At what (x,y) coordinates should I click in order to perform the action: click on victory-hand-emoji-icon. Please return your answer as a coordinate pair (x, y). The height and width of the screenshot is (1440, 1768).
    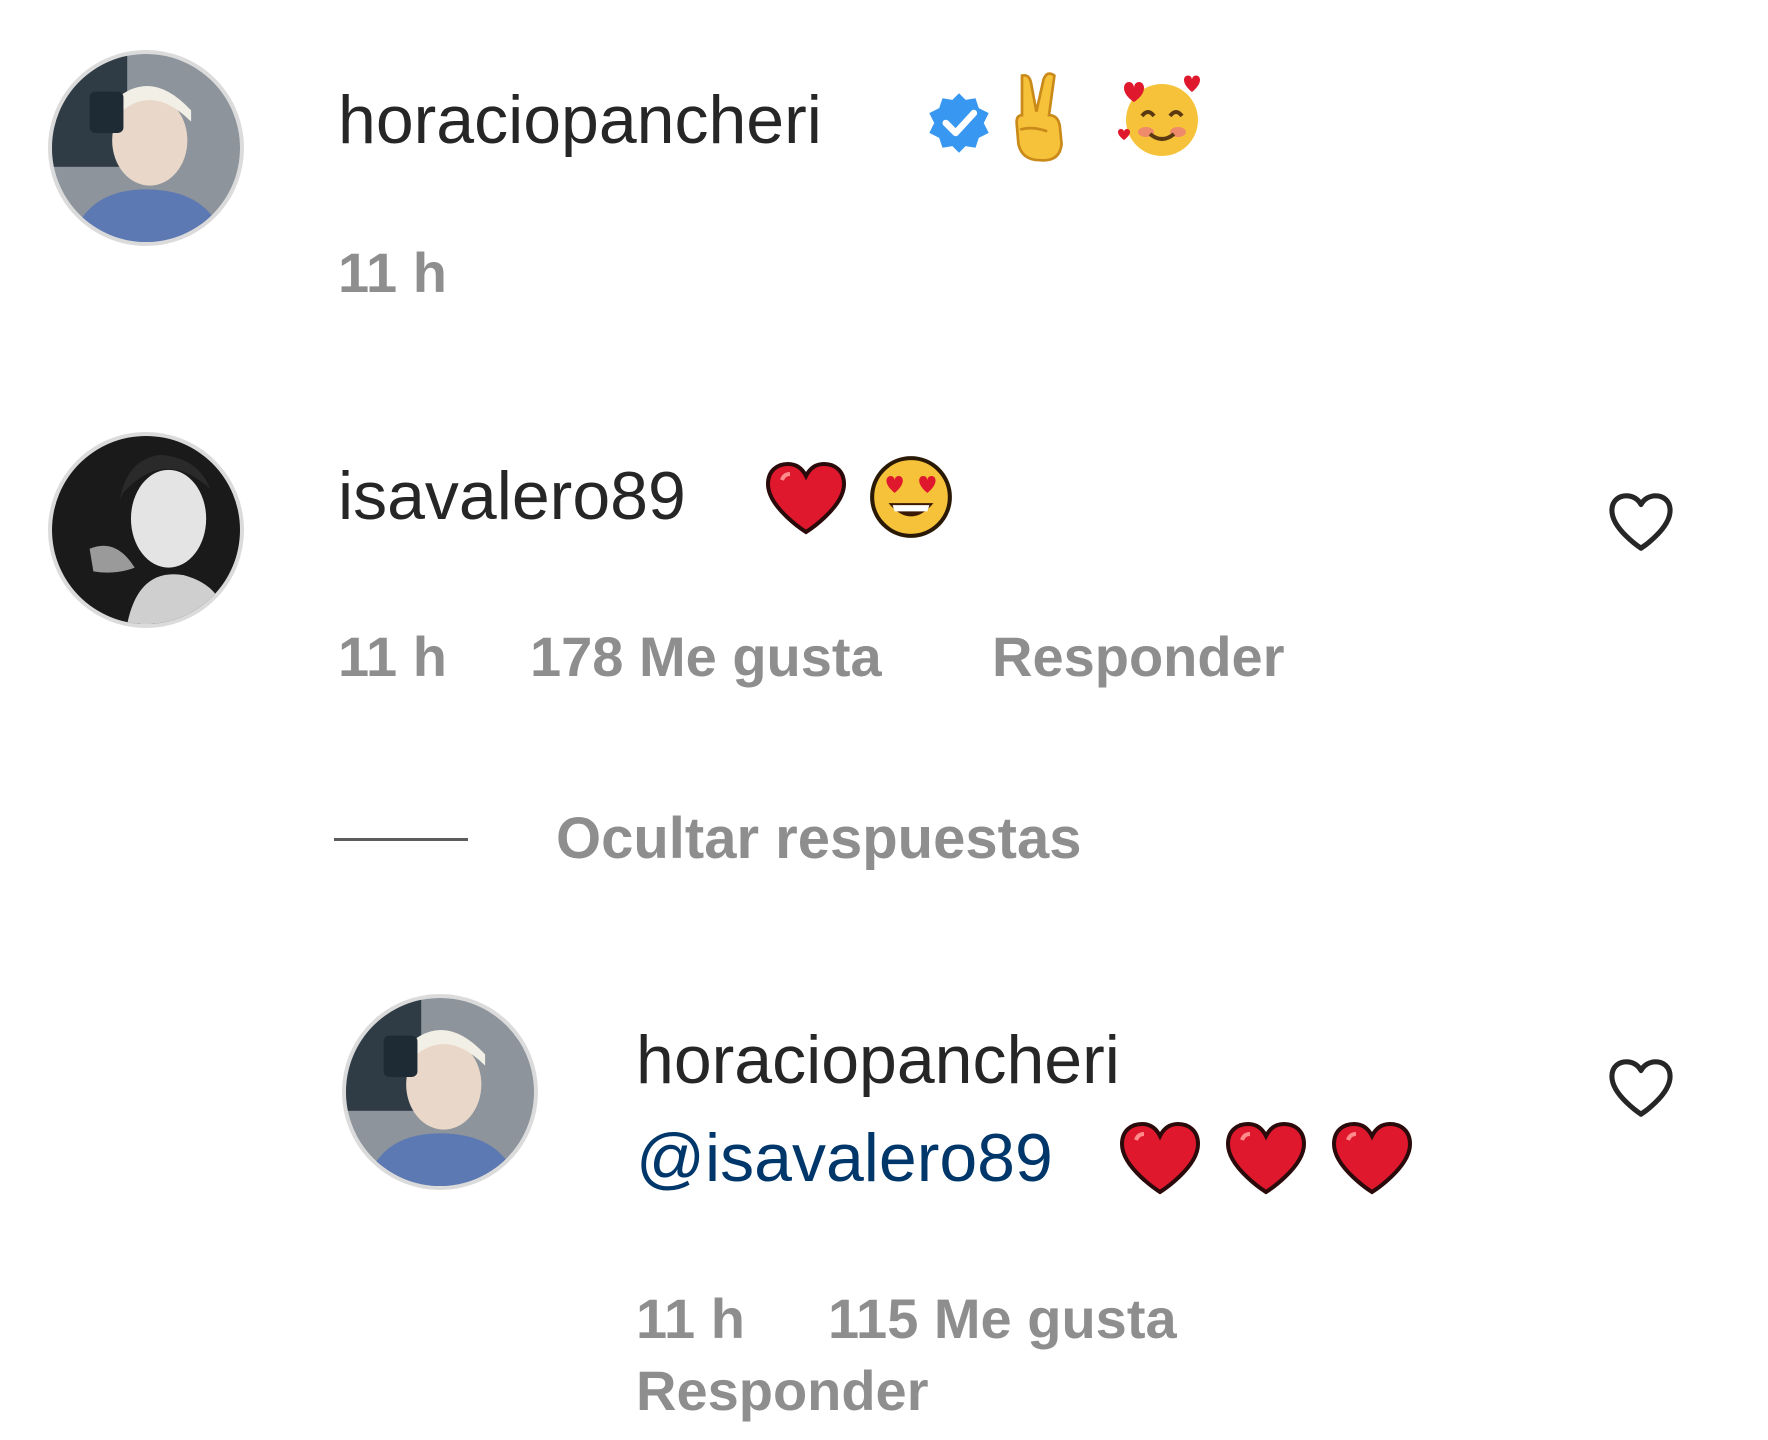
    Looking at the image, I should click on (1040, 117).